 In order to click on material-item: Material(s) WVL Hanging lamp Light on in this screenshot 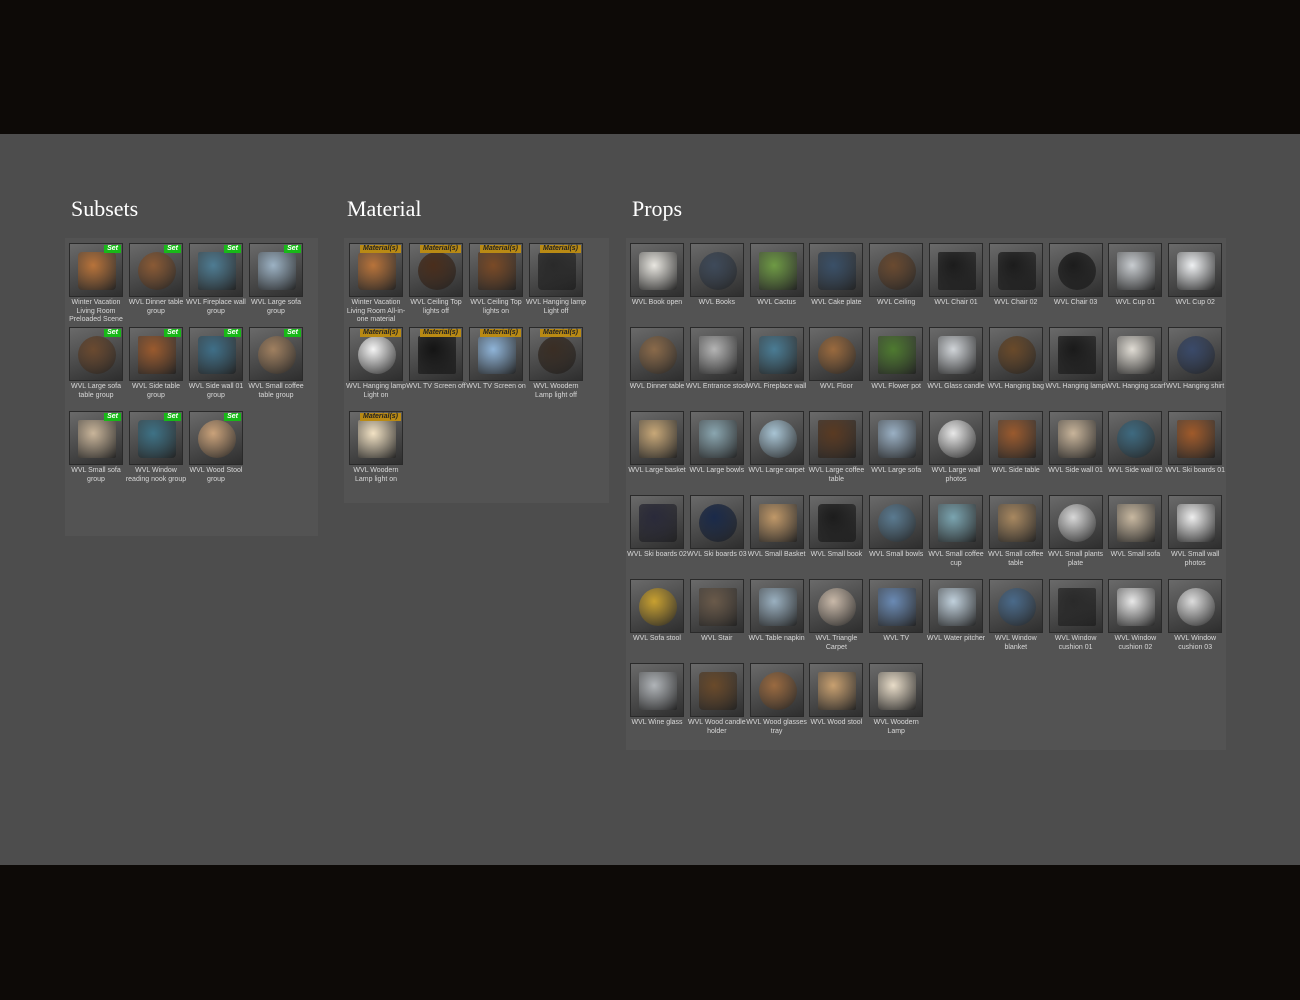, I will do `click(376, 367)`.